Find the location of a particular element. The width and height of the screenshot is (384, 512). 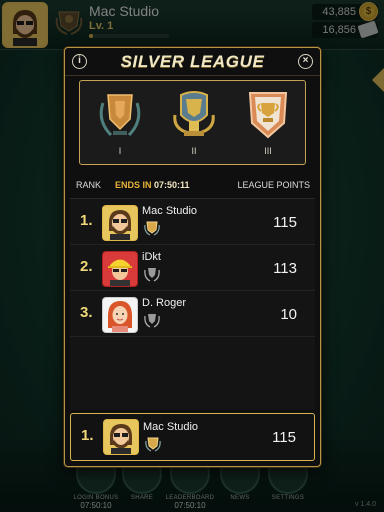

ends-in-time: 07:50:11 is located at coordinates (172, 185).